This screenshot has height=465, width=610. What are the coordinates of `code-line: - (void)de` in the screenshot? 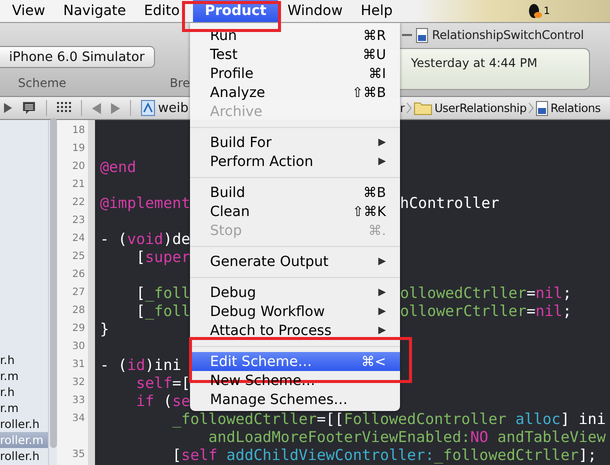 It's located at (144, 239).